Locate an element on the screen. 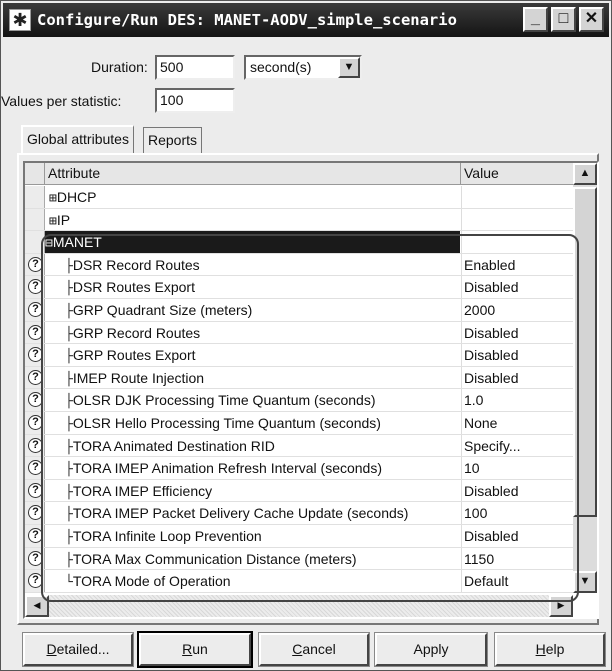  attribute-label: GRP Quadrant Size (meters) is located at coordinates (162, 310).